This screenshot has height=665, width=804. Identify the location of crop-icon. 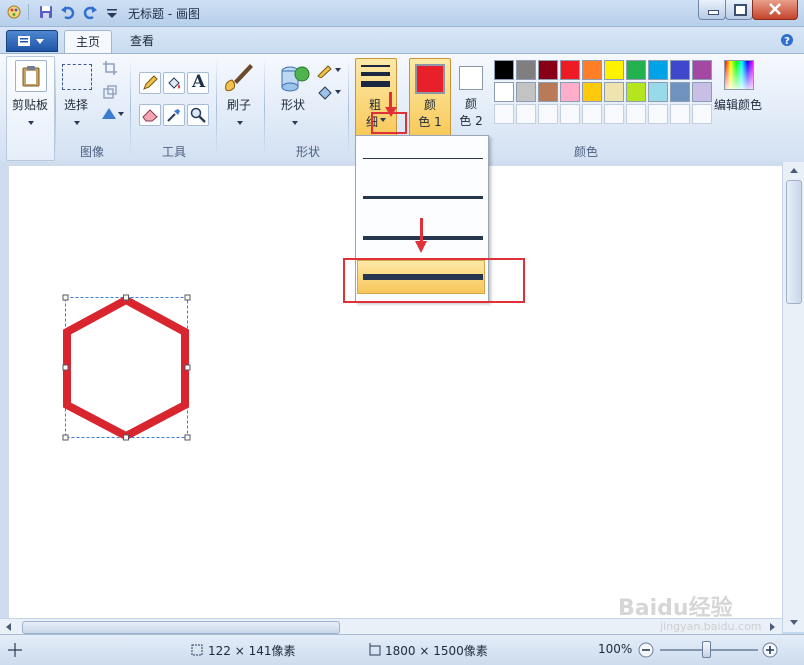
(110, 68).